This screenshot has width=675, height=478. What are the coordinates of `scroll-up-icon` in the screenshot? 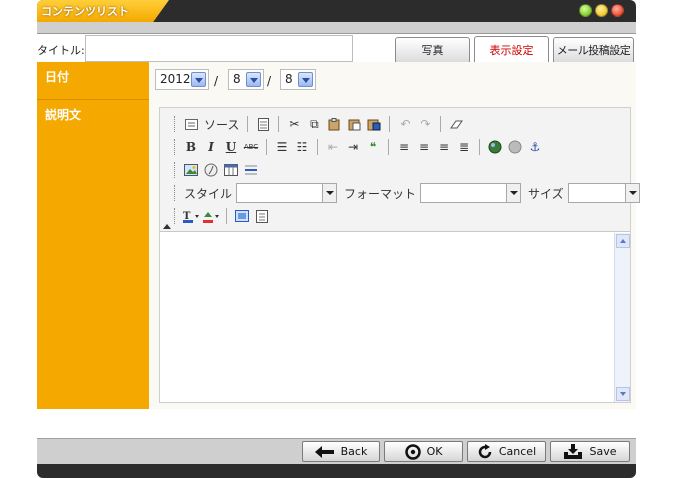 It's located at (623, 241).